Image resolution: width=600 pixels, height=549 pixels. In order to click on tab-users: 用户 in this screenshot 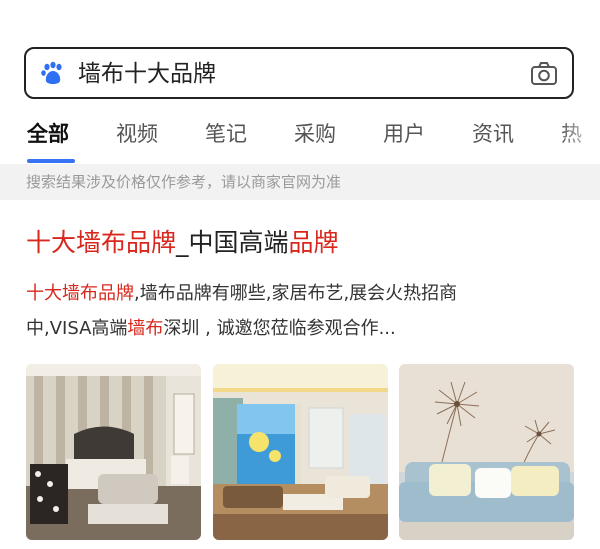, I will do `click(404, 134)`.